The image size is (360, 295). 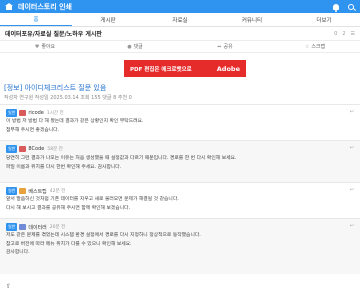 I want to click on post-title: [정보] 아이디체크리스트 질문 있음, so click(x=55, y=88).